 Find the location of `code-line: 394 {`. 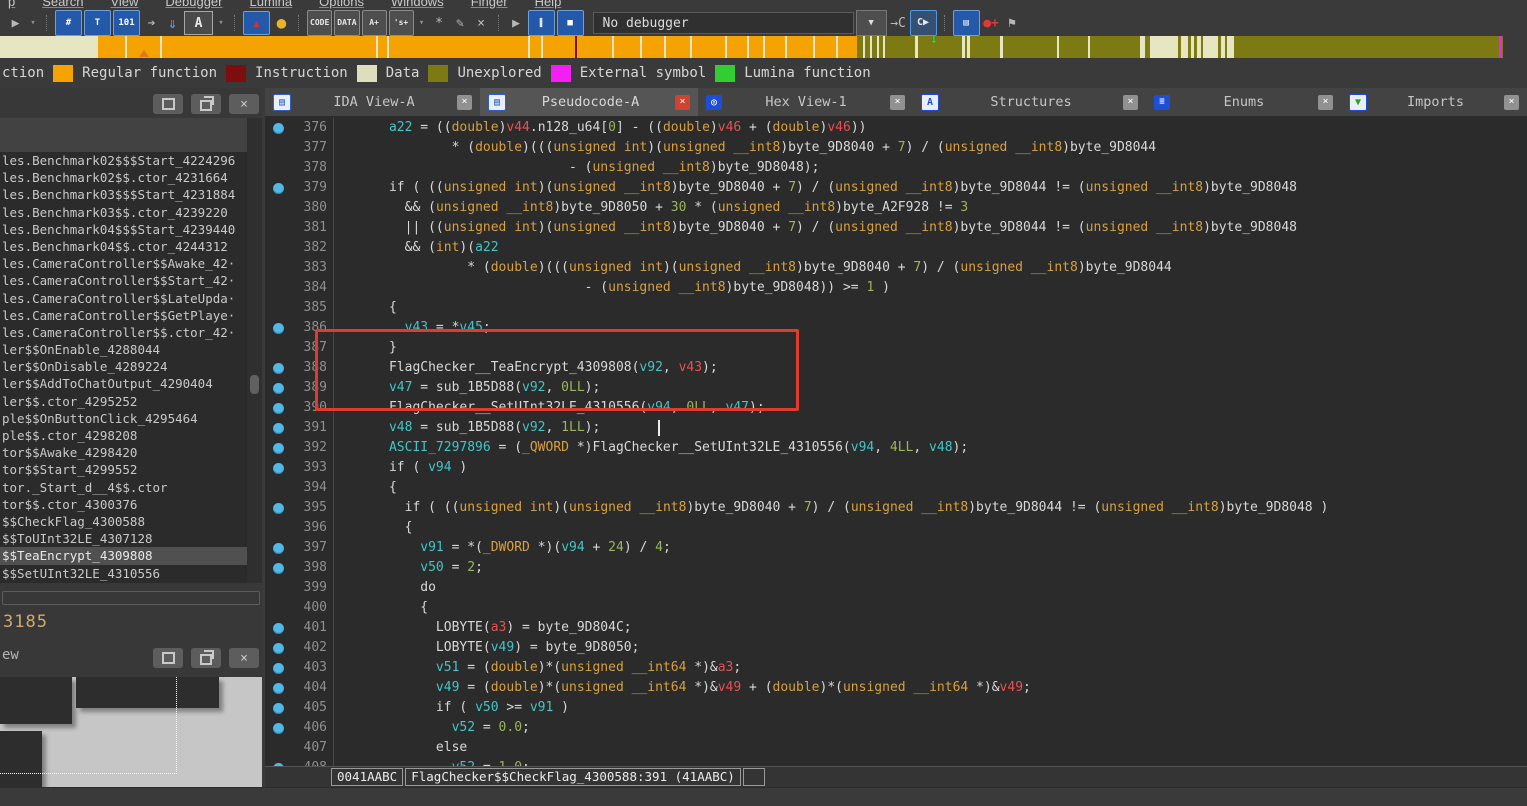

code-line: 394 { is located at coordinates (896, 488).